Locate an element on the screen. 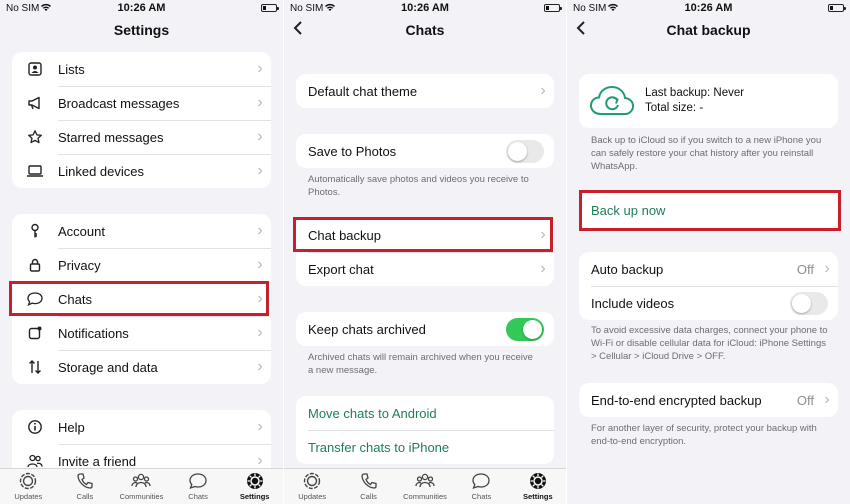 The height and width of the screenshot is (504, 850). page-title: Settings is located at coordinates (141, 30).